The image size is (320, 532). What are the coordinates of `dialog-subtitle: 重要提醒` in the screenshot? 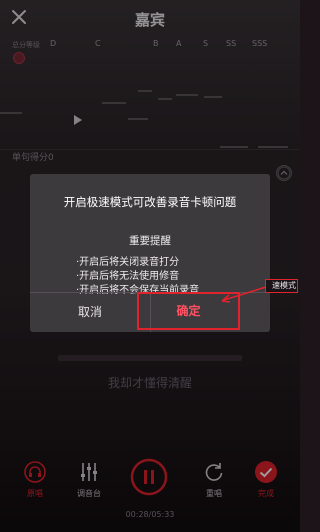 It's located at (150, 241).